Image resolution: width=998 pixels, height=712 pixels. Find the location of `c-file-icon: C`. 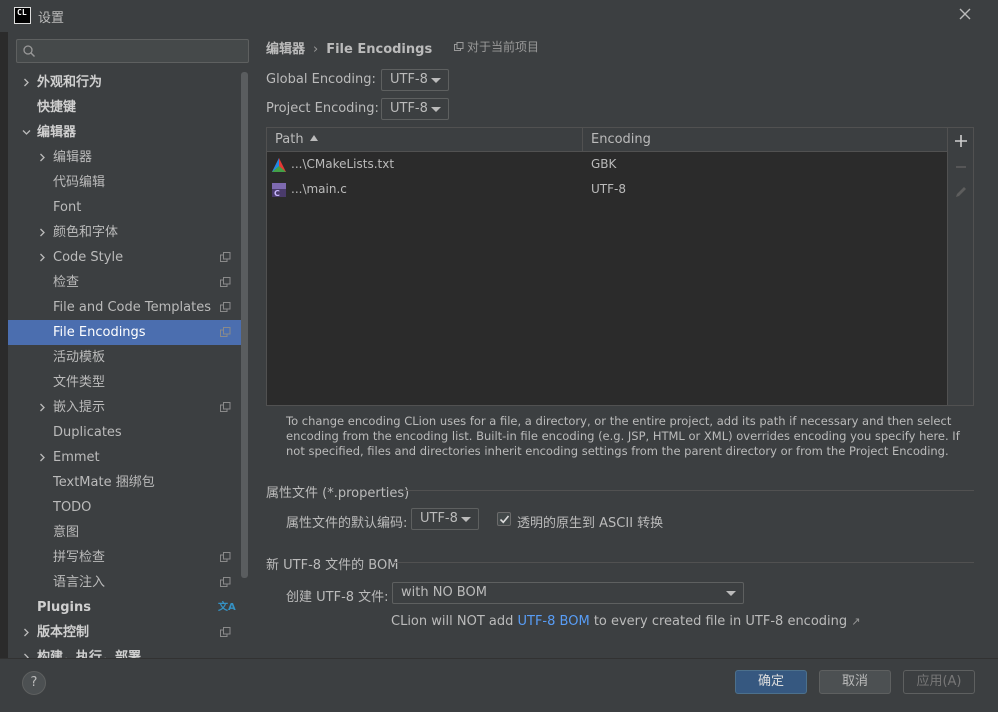

c-file-icon: C is located at coordinates (279, 190).